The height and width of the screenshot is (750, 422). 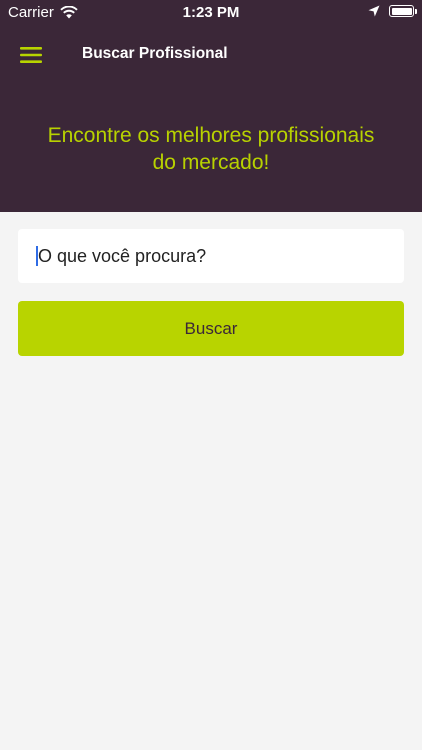 I want to click on navigation-bar: Buscar Profissional, so click(x=211, y=56).